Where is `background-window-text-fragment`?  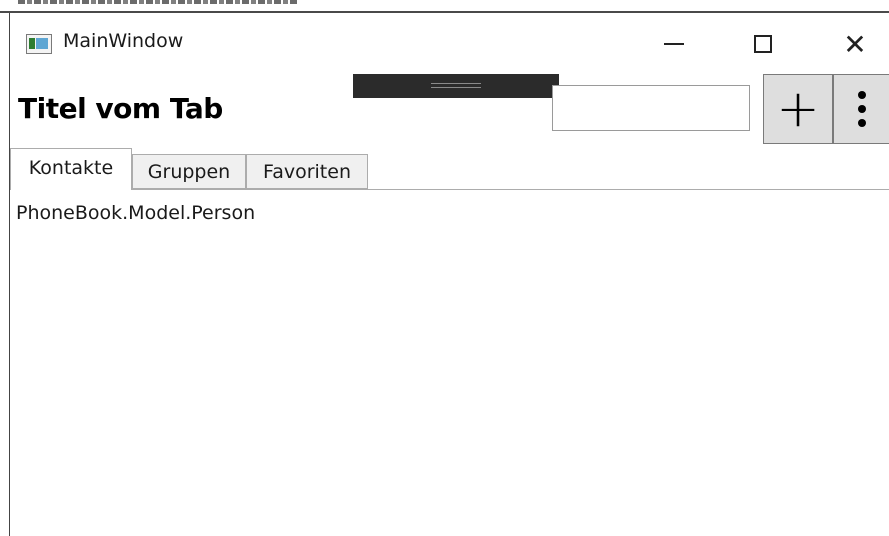 background-window-text-fragment is located at coordinates (158, 2).